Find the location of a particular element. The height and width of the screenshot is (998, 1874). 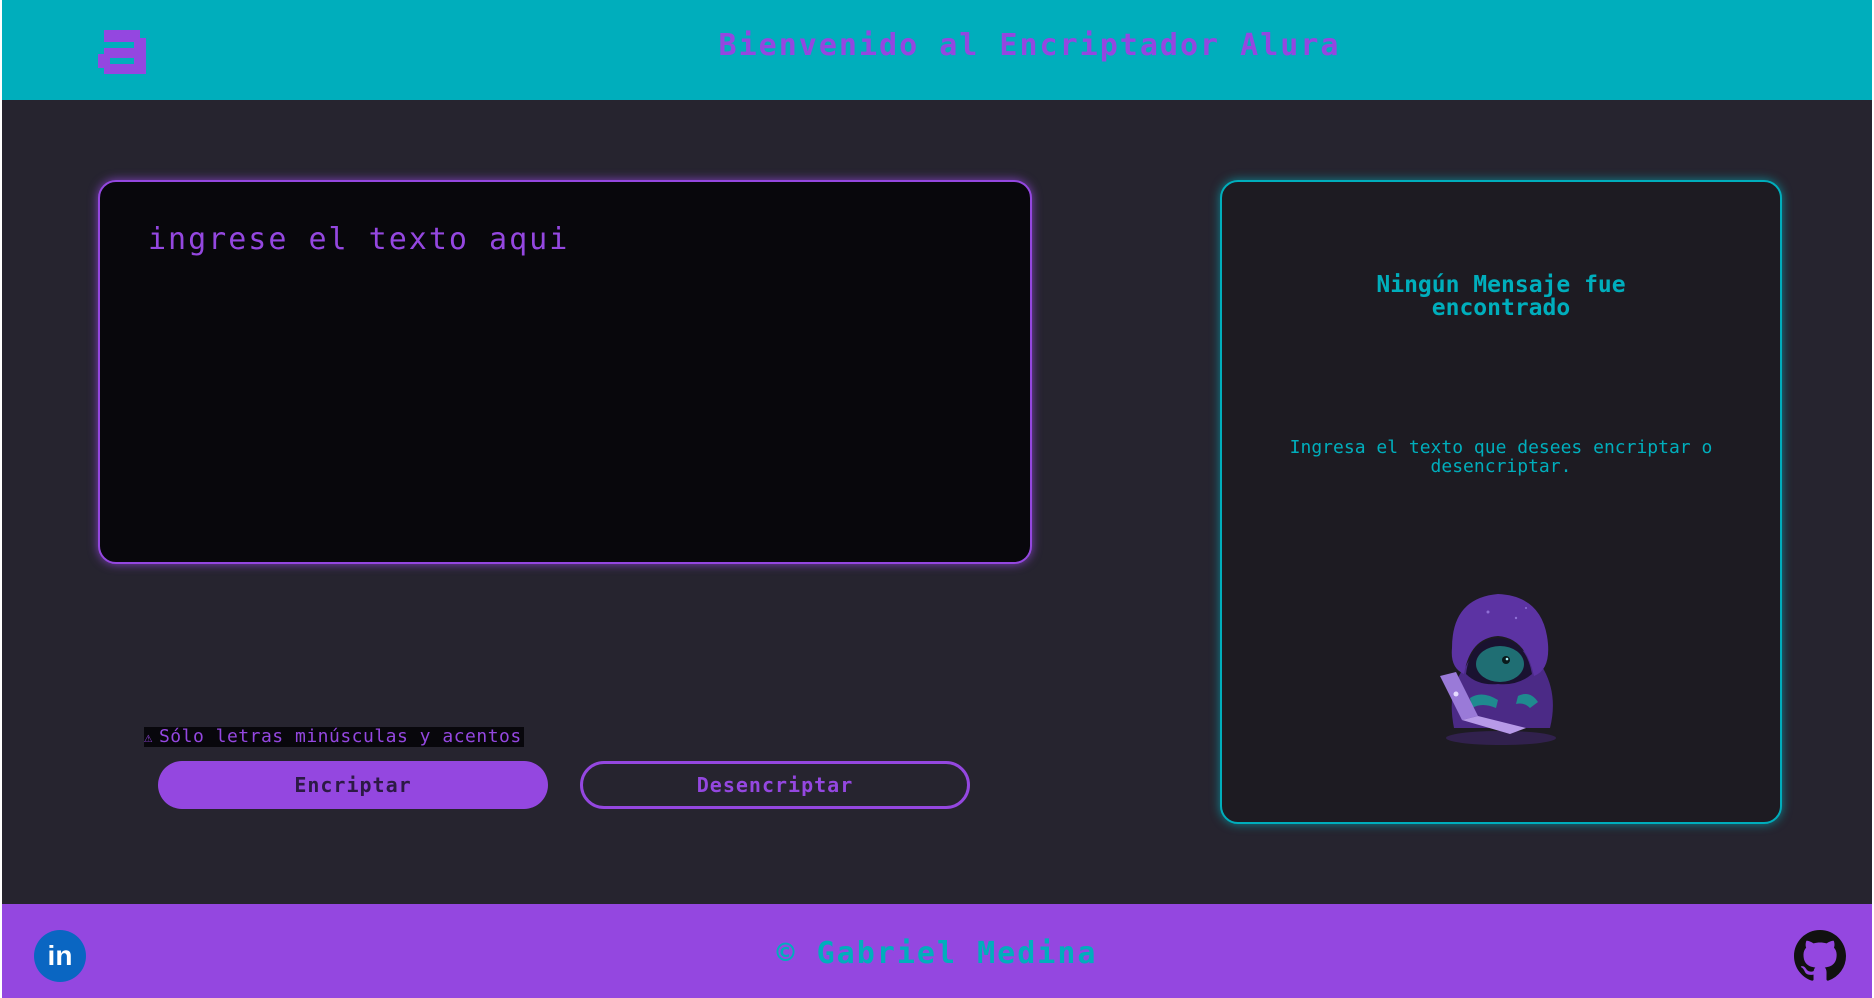

hacker-illustration is located at coordinates (1501, 663).